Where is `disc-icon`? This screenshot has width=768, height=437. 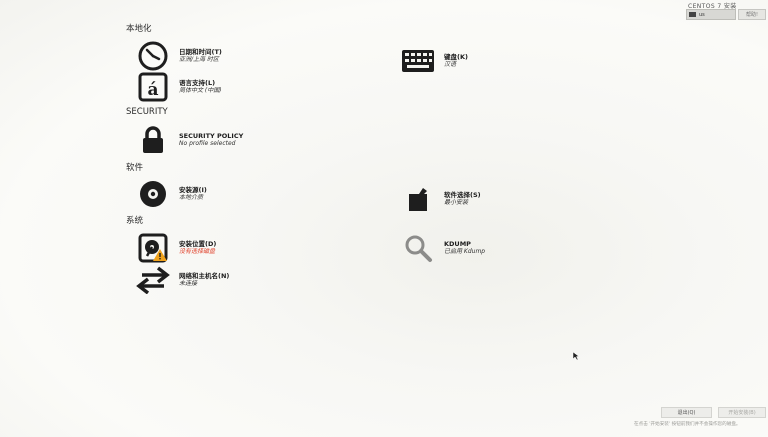 disc-icon is located at coordinates (153, 194).